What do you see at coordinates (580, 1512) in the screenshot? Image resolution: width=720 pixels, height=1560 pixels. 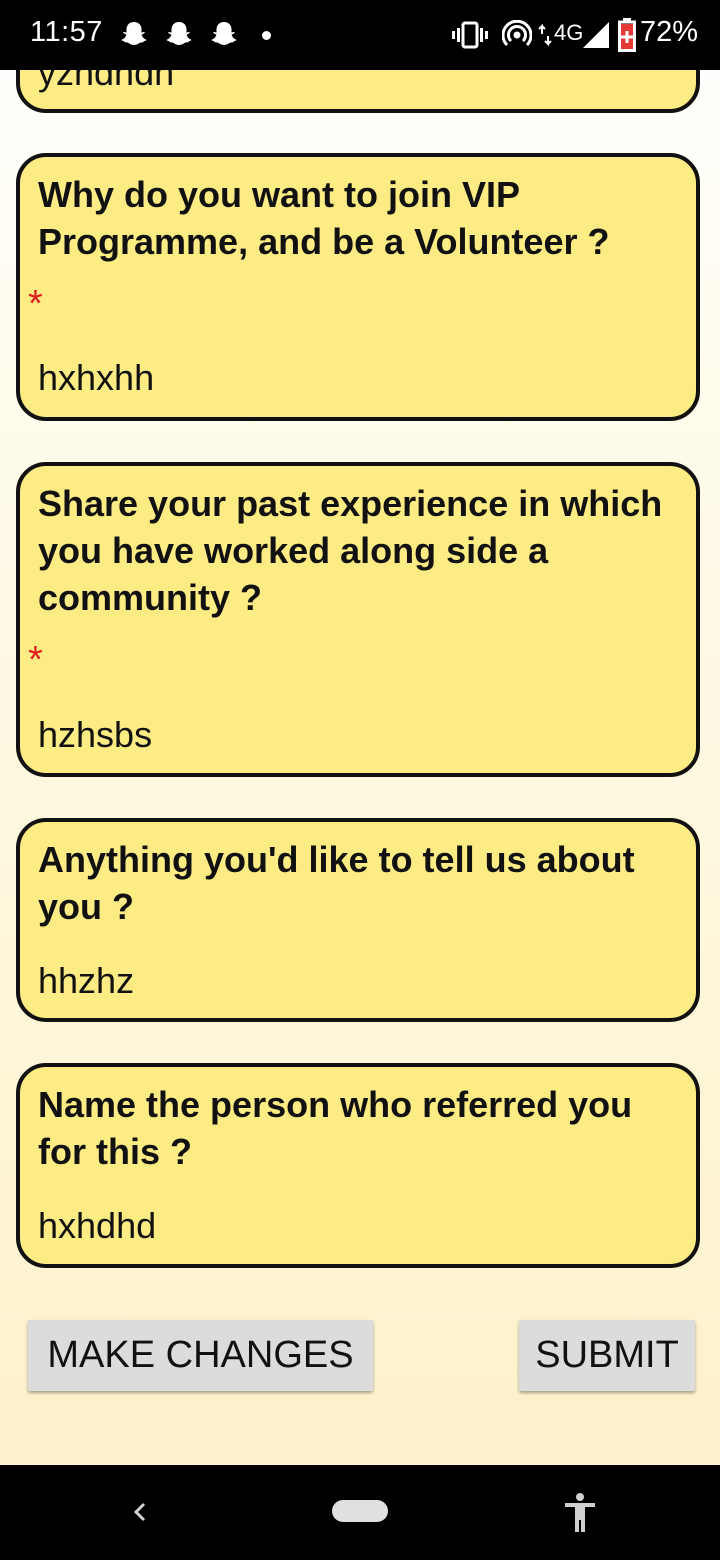 I see `accessibility-icon` at bounding box center [580, 1512].